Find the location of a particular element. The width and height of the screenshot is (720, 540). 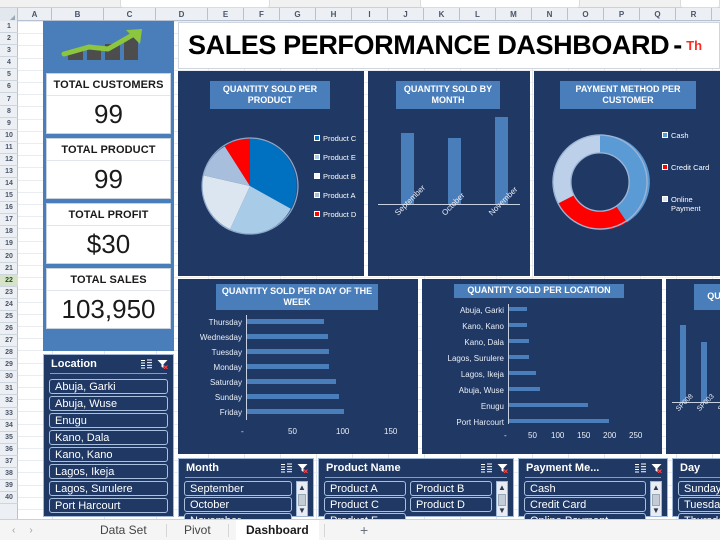

row-header-26: 26 is located at coordinates (9, 329).